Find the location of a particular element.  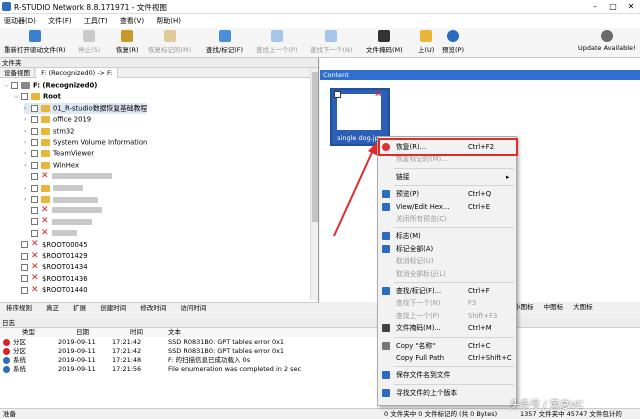

tree-item: ✕ $ROOT00045 is located at coordinates (51, 245).